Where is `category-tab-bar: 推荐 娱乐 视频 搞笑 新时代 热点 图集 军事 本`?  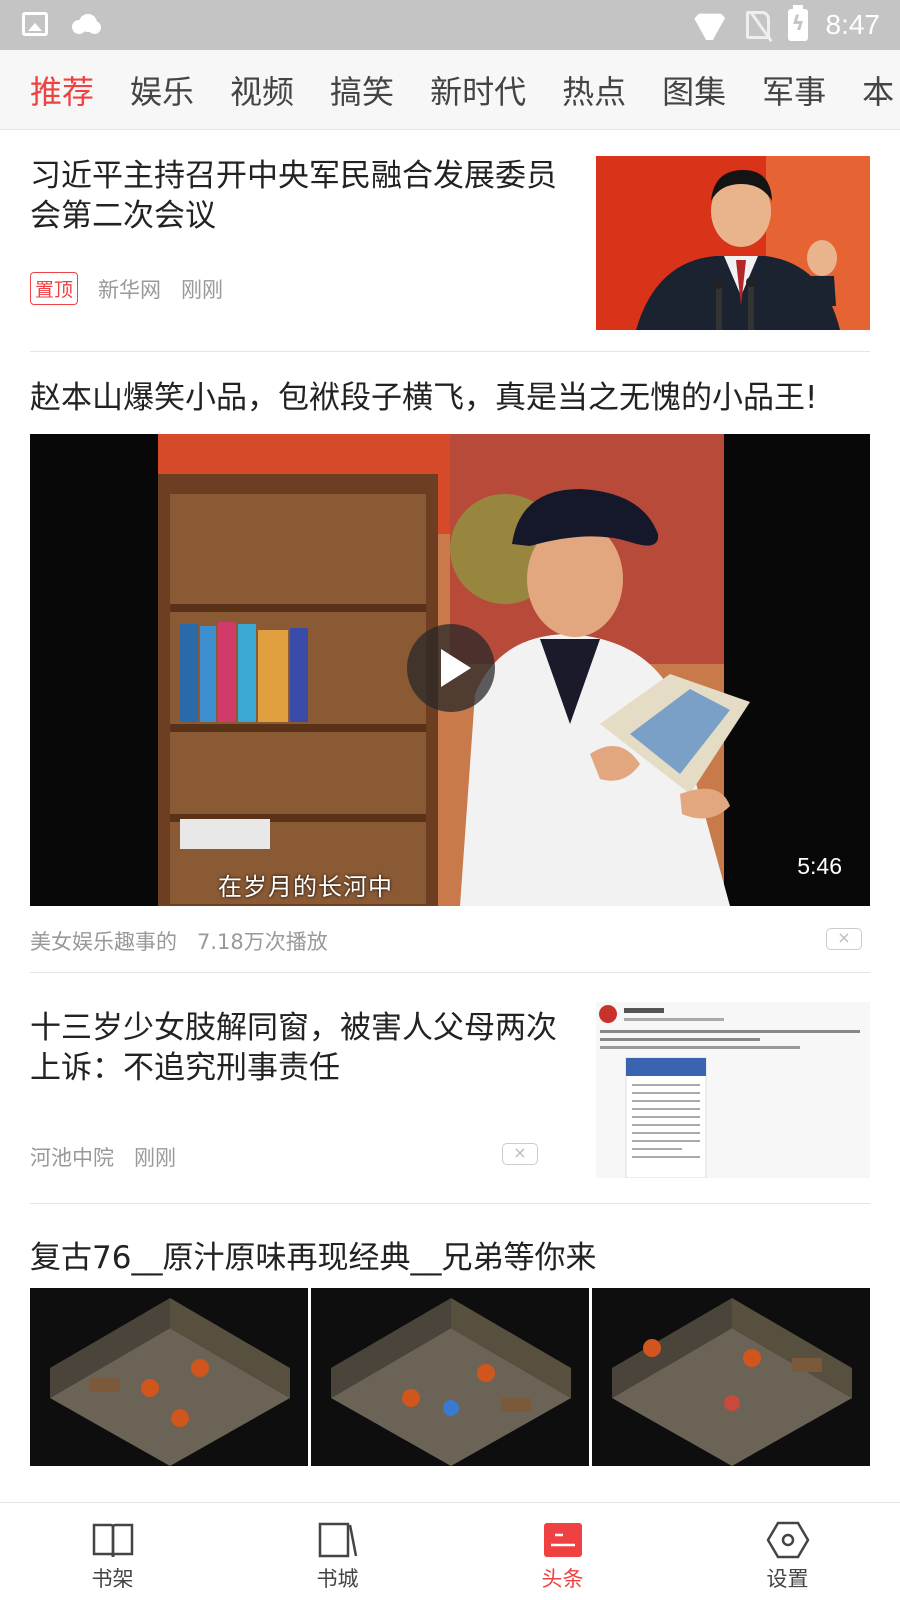 category-tab-bar: 推荐 娱乐 视频 搞笑 新时代 热点 图集 军事 本 is located at coordinates (450, 90).